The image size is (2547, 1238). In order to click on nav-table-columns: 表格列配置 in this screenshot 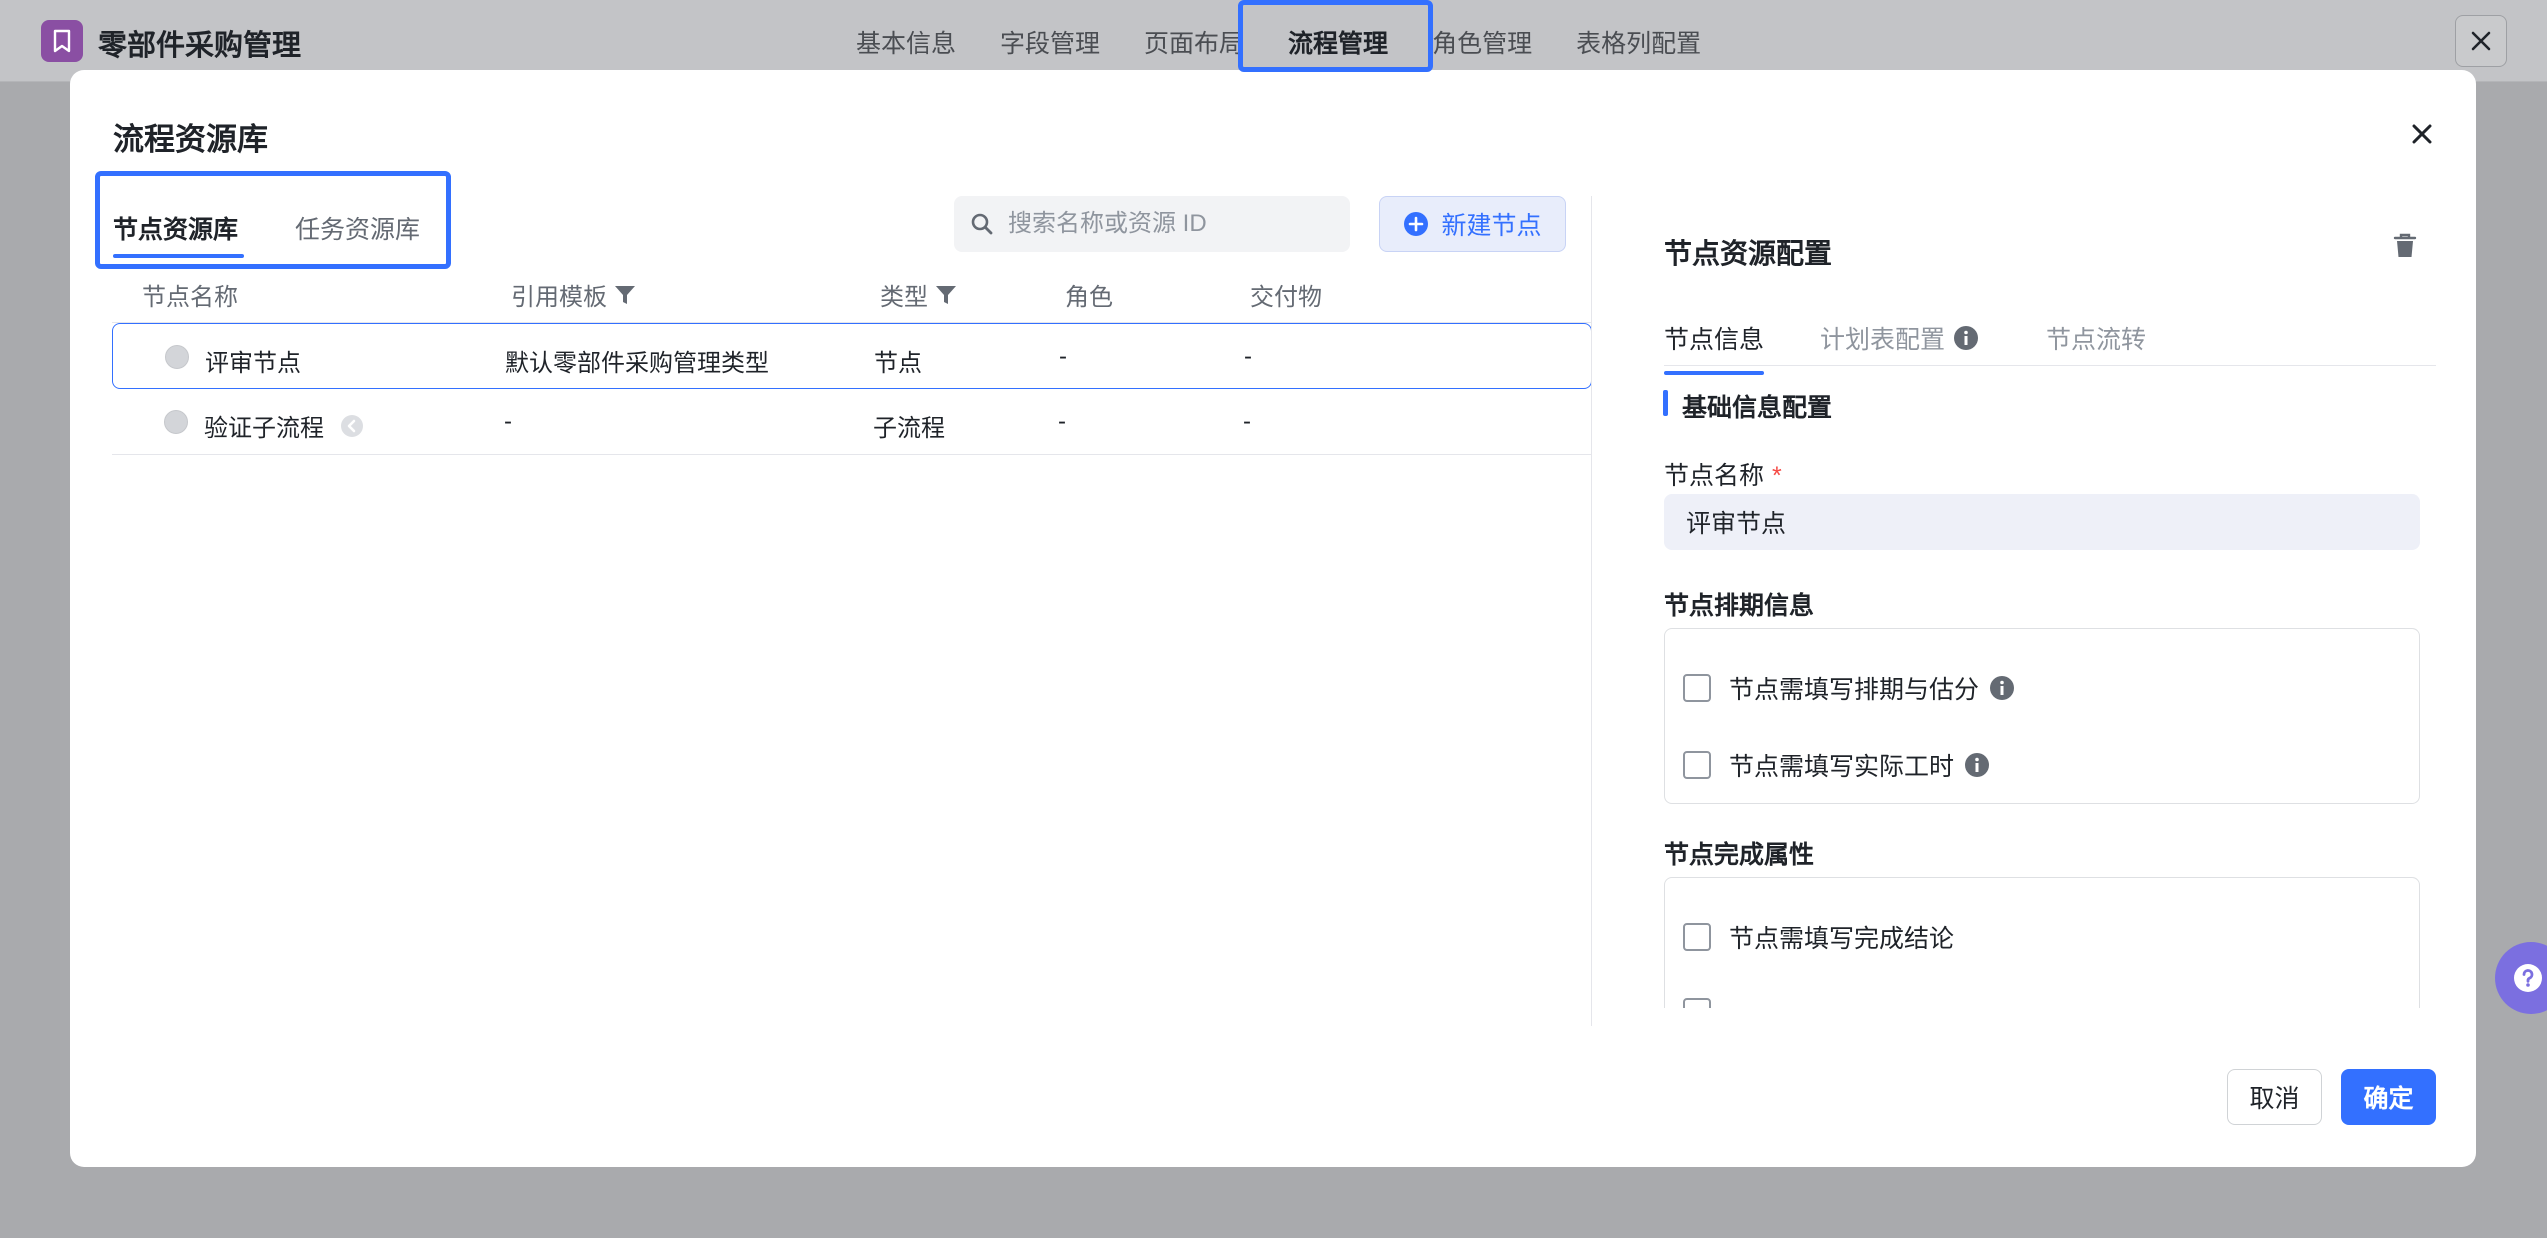, I will do `click(1638, 42)`.